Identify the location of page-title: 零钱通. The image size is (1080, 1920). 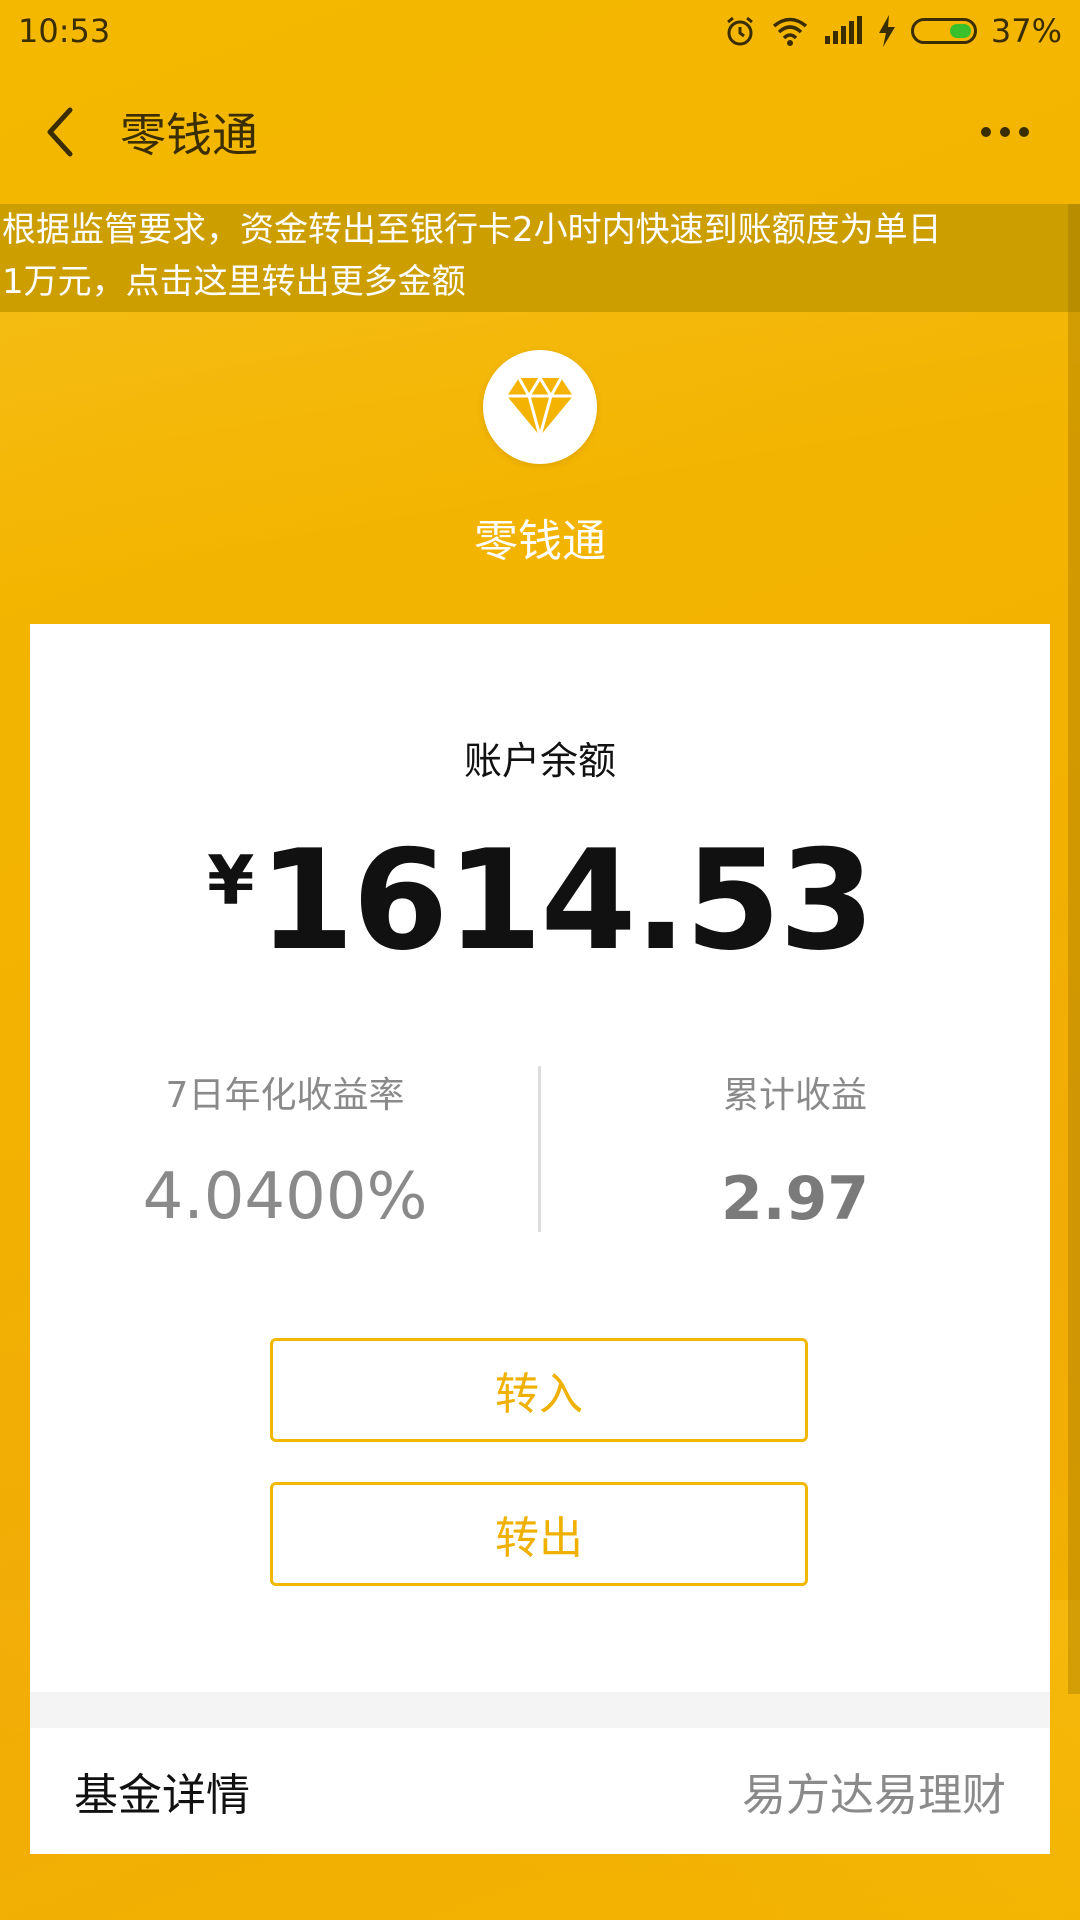
(189, 135).